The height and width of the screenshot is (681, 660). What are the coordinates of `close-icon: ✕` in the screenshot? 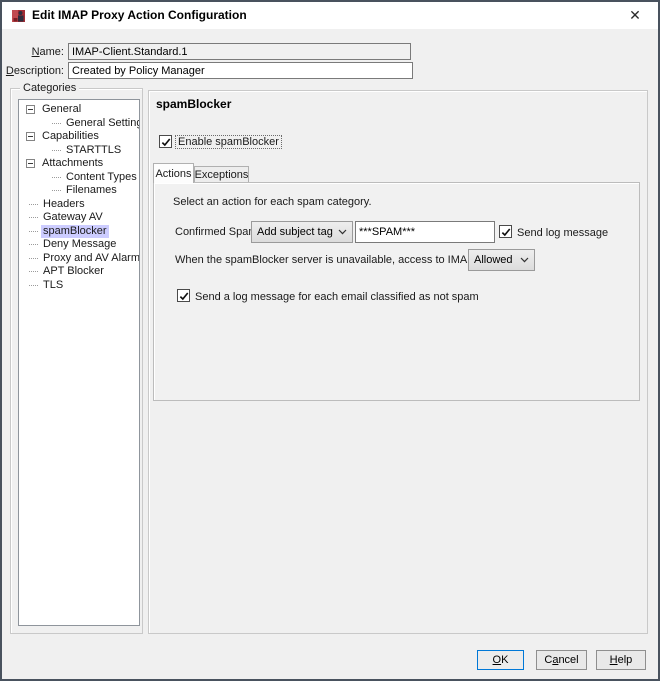 It's located at (635, 15).